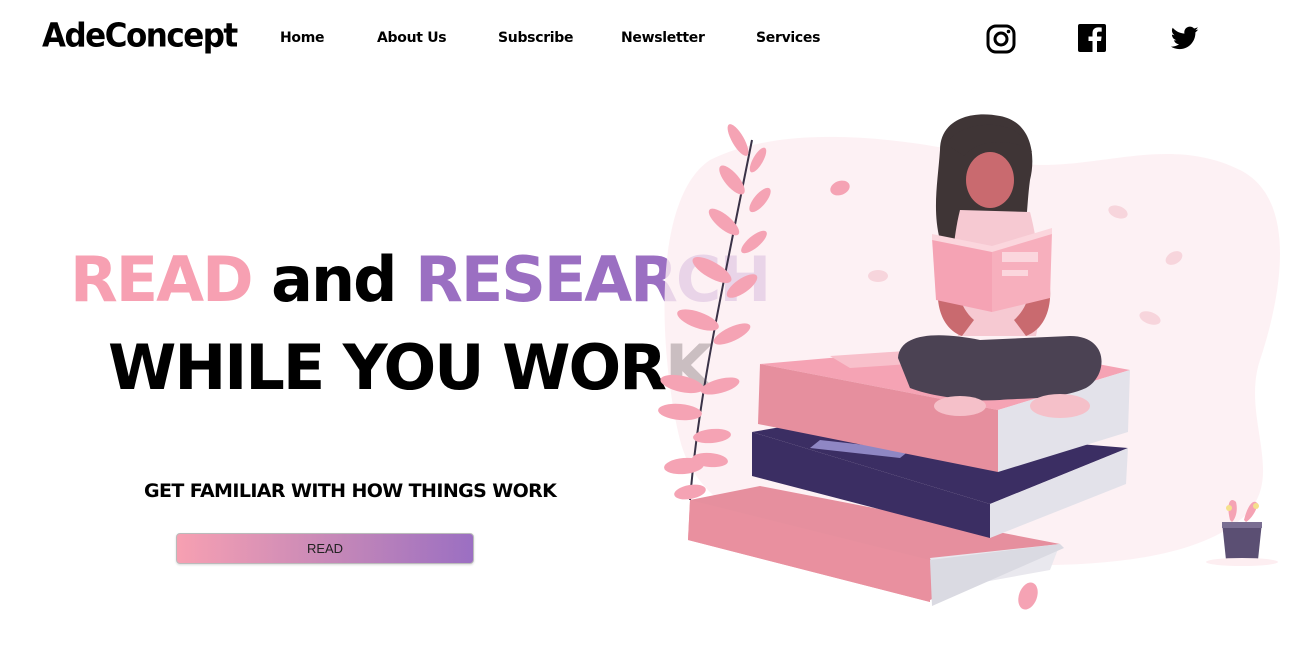  I want to click on read-button: READ, so click(325, 548).